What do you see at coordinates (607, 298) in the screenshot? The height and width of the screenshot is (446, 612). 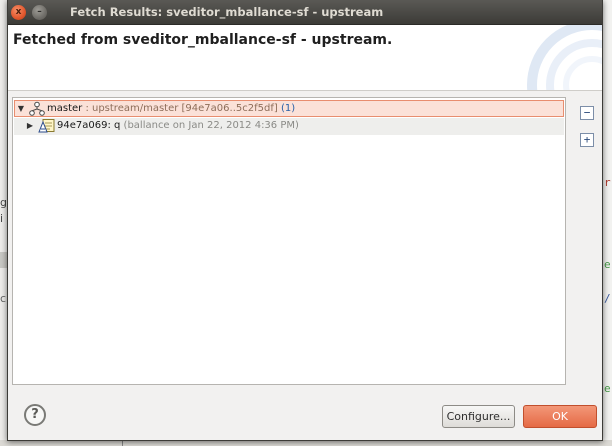 I see `background-fragment: /` at bounding box center [607, 298].